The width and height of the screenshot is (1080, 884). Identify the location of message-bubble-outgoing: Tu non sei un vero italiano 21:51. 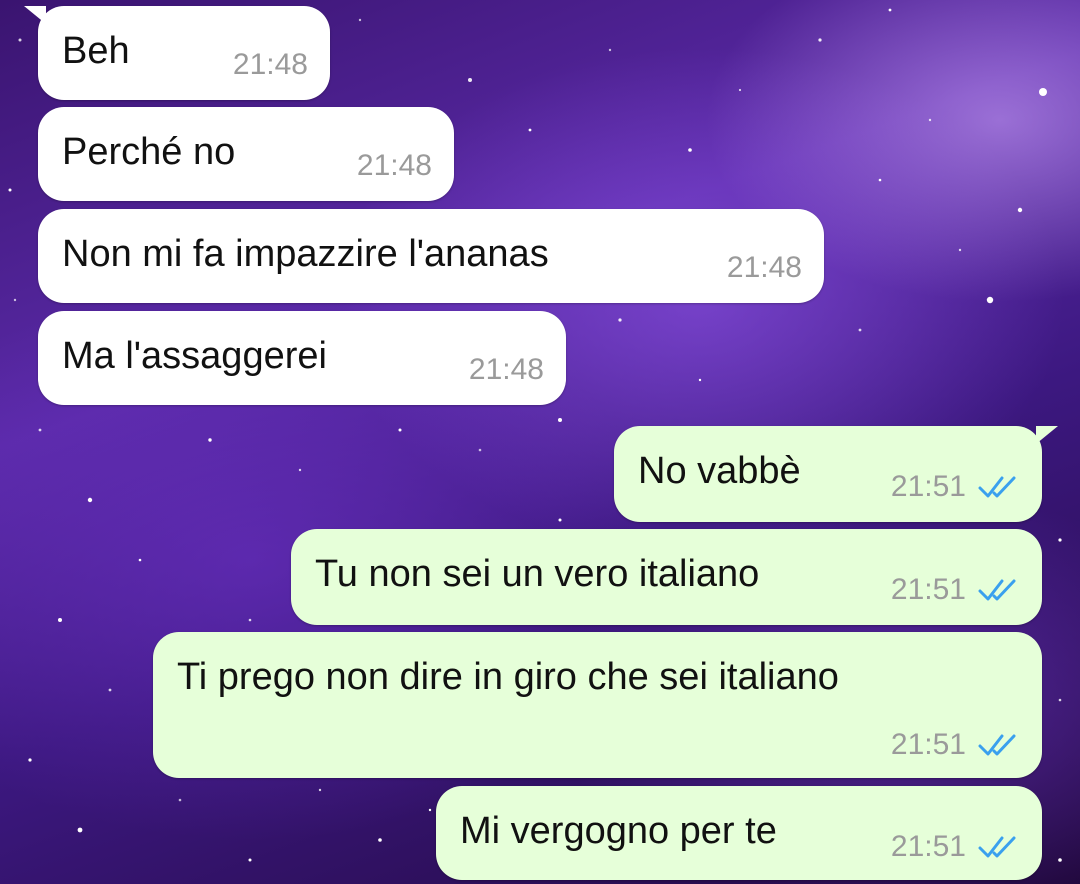
(666, 577).